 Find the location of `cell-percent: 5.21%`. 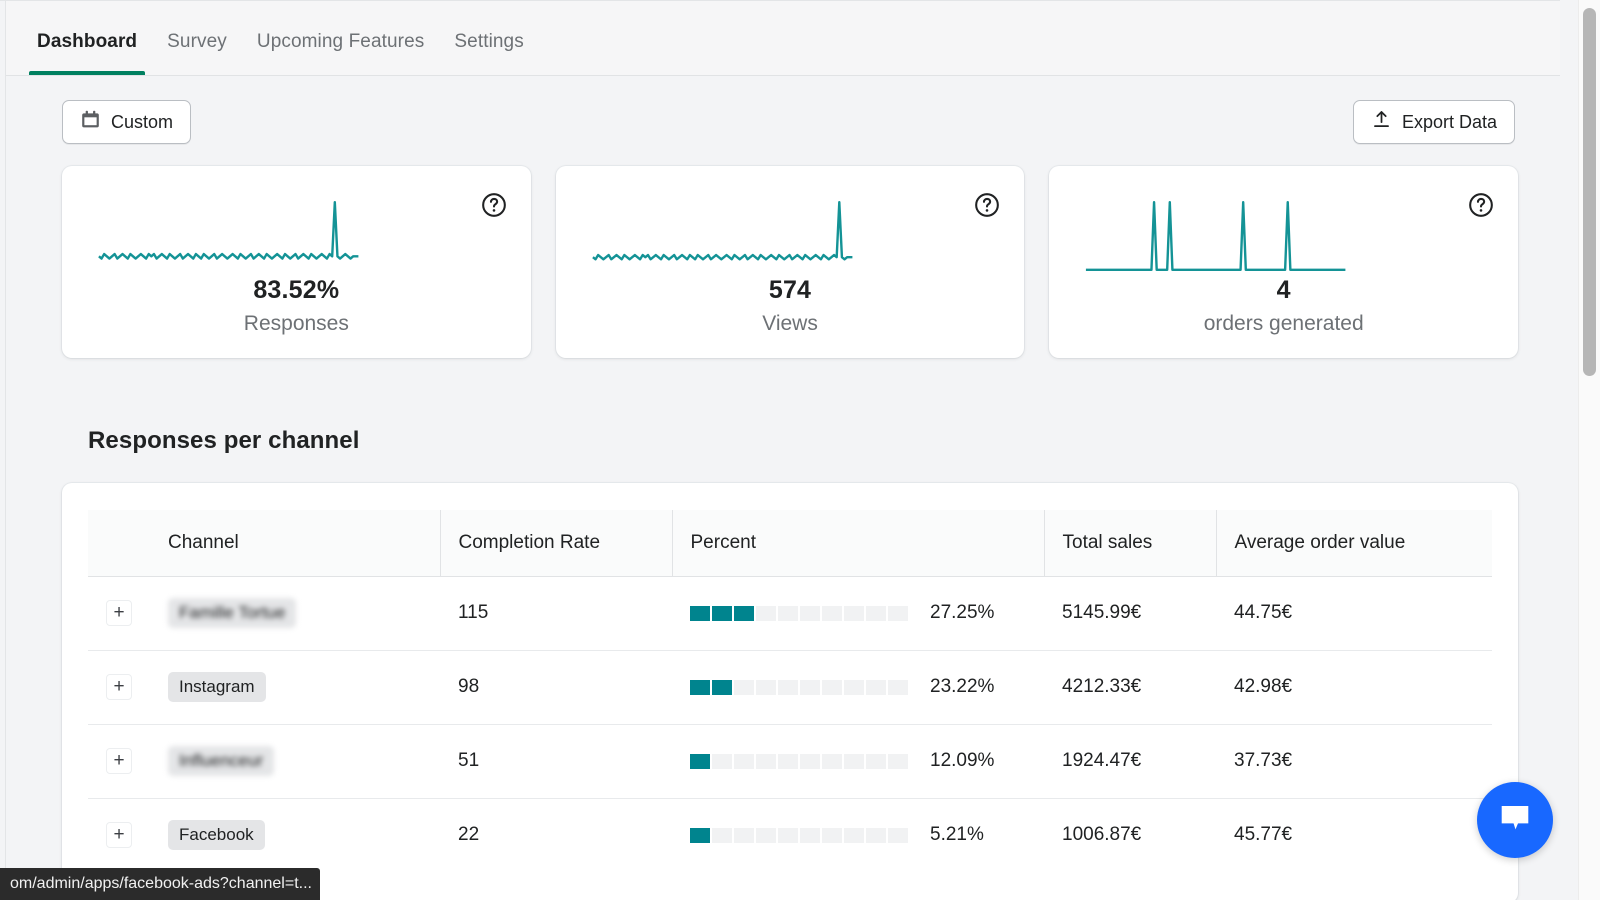

cell-percent: 5.21% is located at coordinates (858, 834).